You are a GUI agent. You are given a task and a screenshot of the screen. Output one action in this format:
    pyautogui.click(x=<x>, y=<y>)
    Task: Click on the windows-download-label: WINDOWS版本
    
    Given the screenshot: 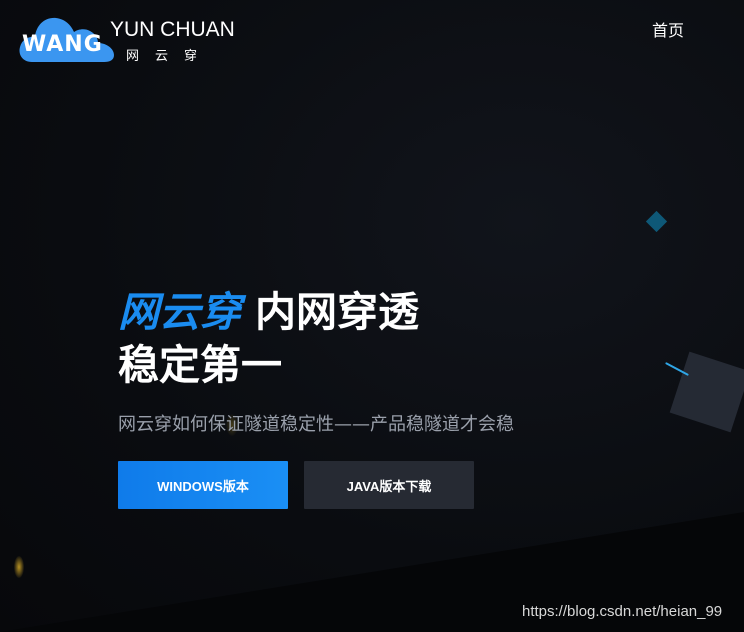 What is the action you would take?
    pyautogui.click(x=203, y=486)
    